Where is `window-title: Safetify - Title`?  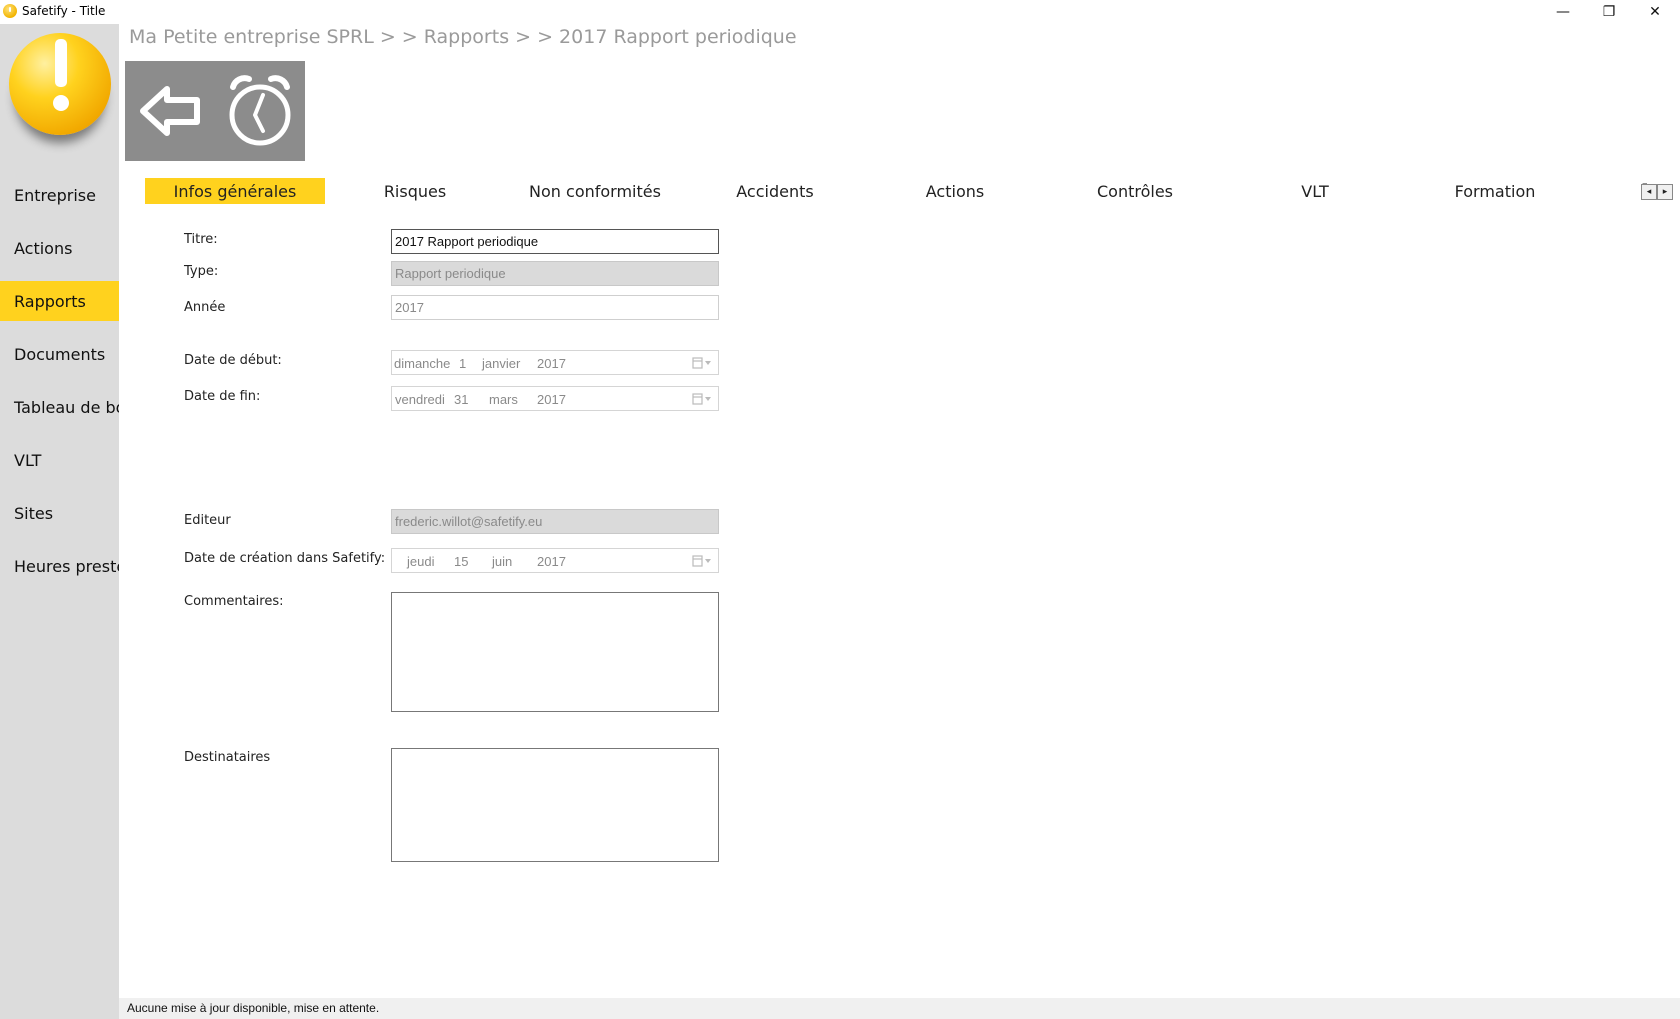 window-title: Safetify - Title is located at coordinates (64, 11).